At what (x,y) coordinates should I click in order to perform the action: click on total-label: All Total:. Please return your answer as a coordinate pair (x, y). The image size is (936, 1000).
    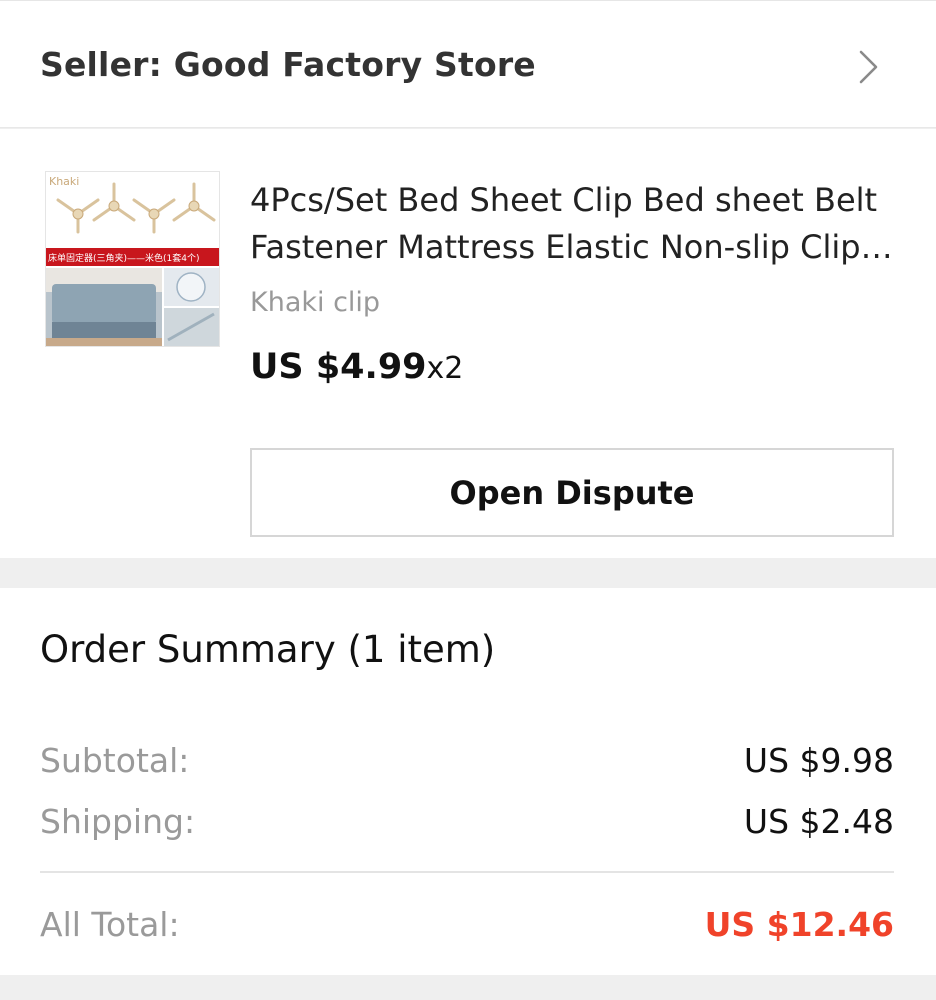
    Looking at the image, I should click on (110, 924).